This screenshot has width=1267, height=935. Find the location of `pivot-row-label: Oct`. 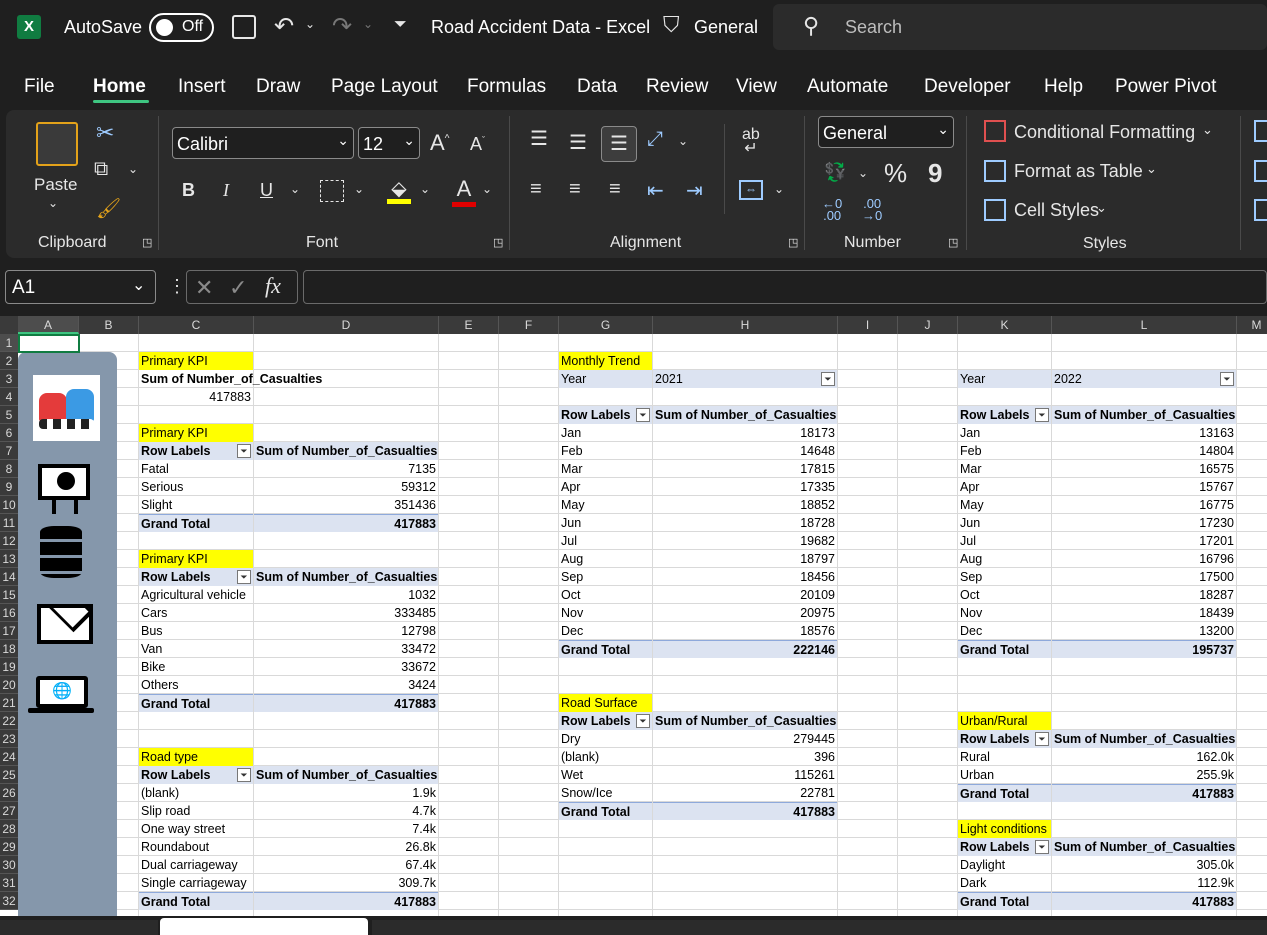

pivot-row-label: Oct is located at coordinates (1004, 595).